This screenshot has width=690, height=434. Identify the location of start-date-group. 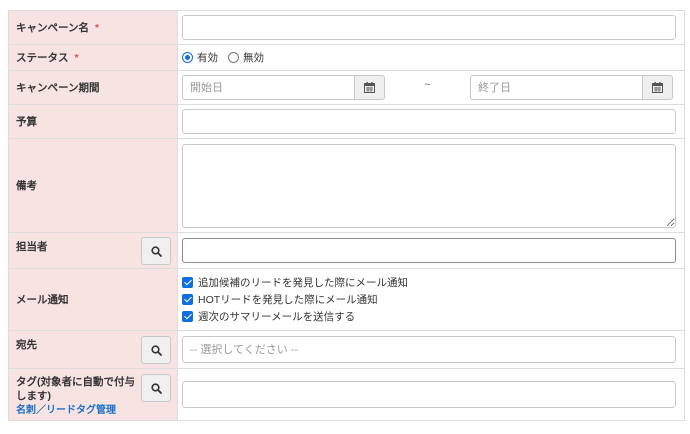
(283, 87).